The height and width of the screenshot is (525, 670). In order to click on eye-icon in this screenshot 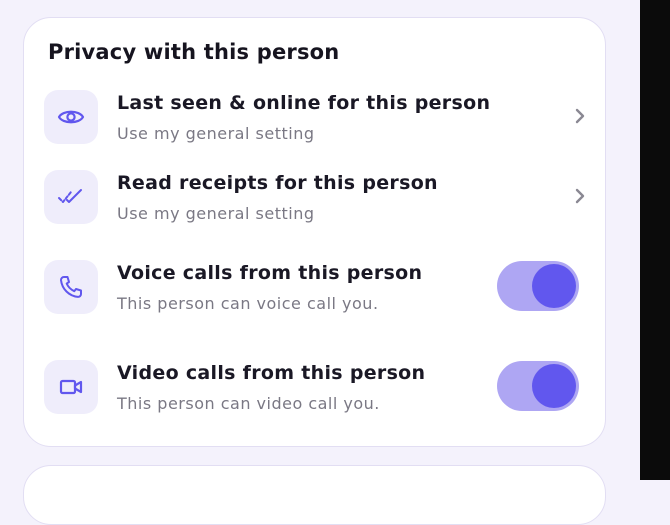, I will do `click(71, 117)`.